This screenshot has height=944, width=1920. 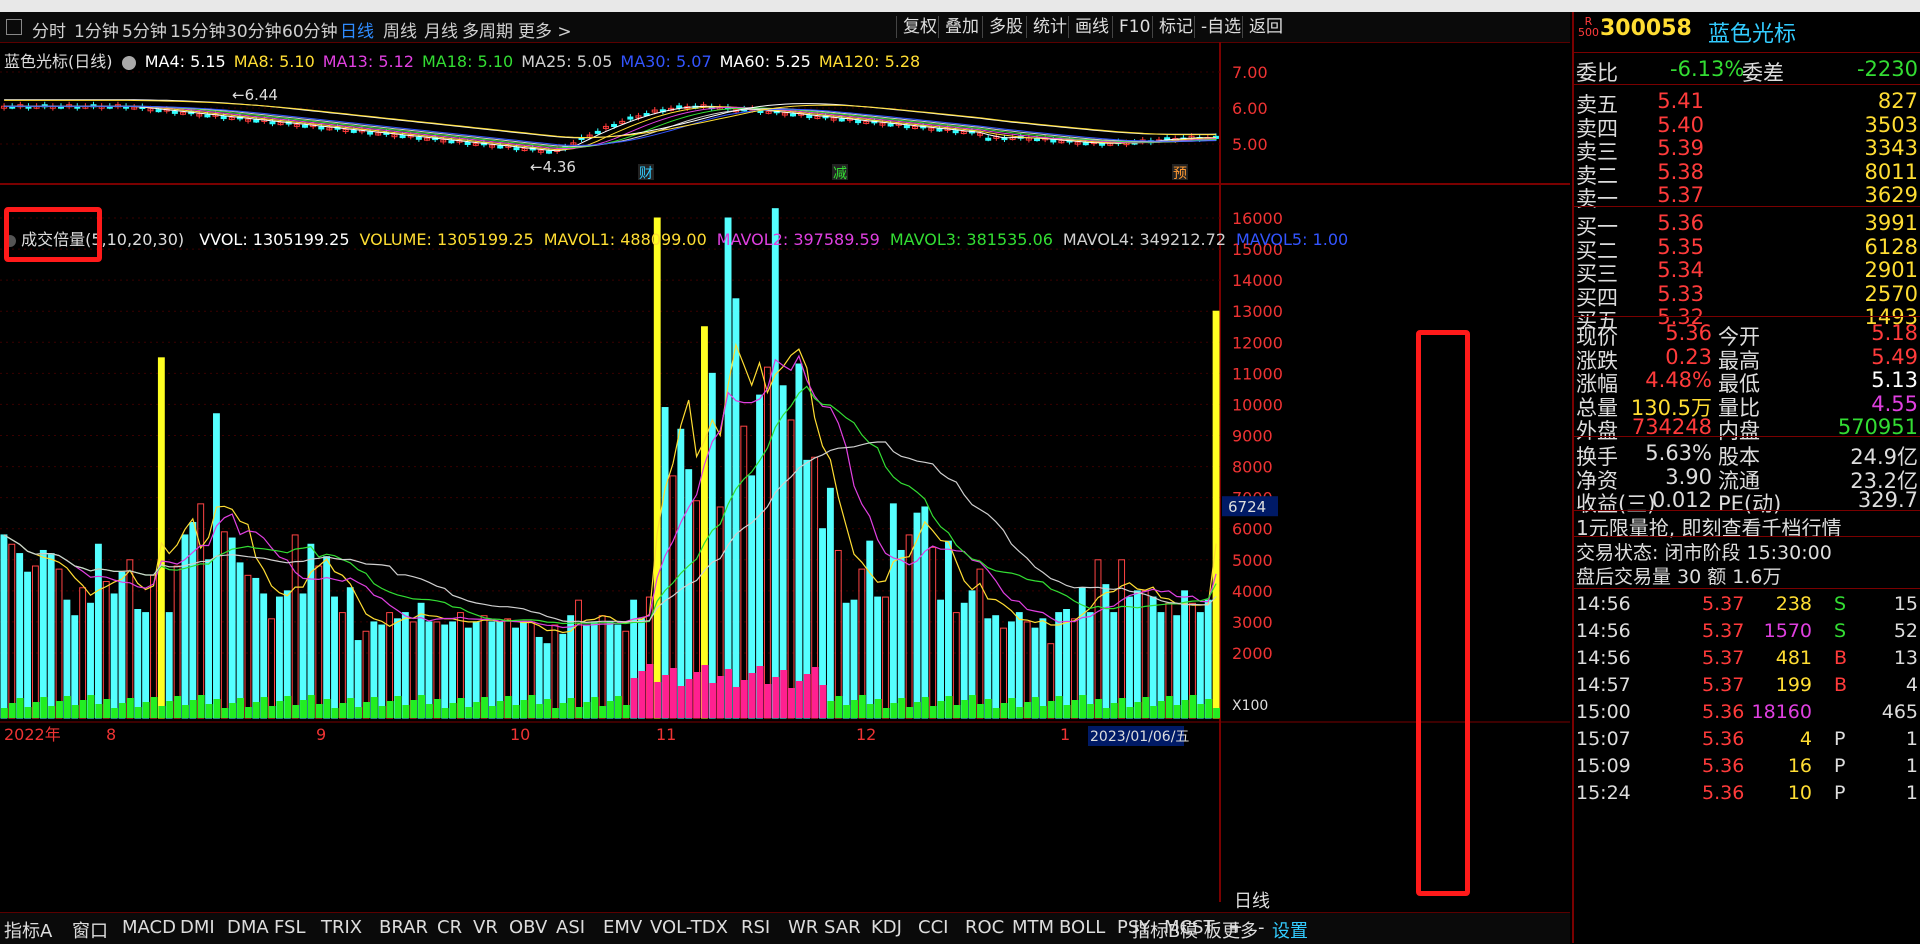 What do you see at coordinates (1894, 356) in the screenshot?
I see `stat-value: 5.49` at bounding box center [1894, 356].